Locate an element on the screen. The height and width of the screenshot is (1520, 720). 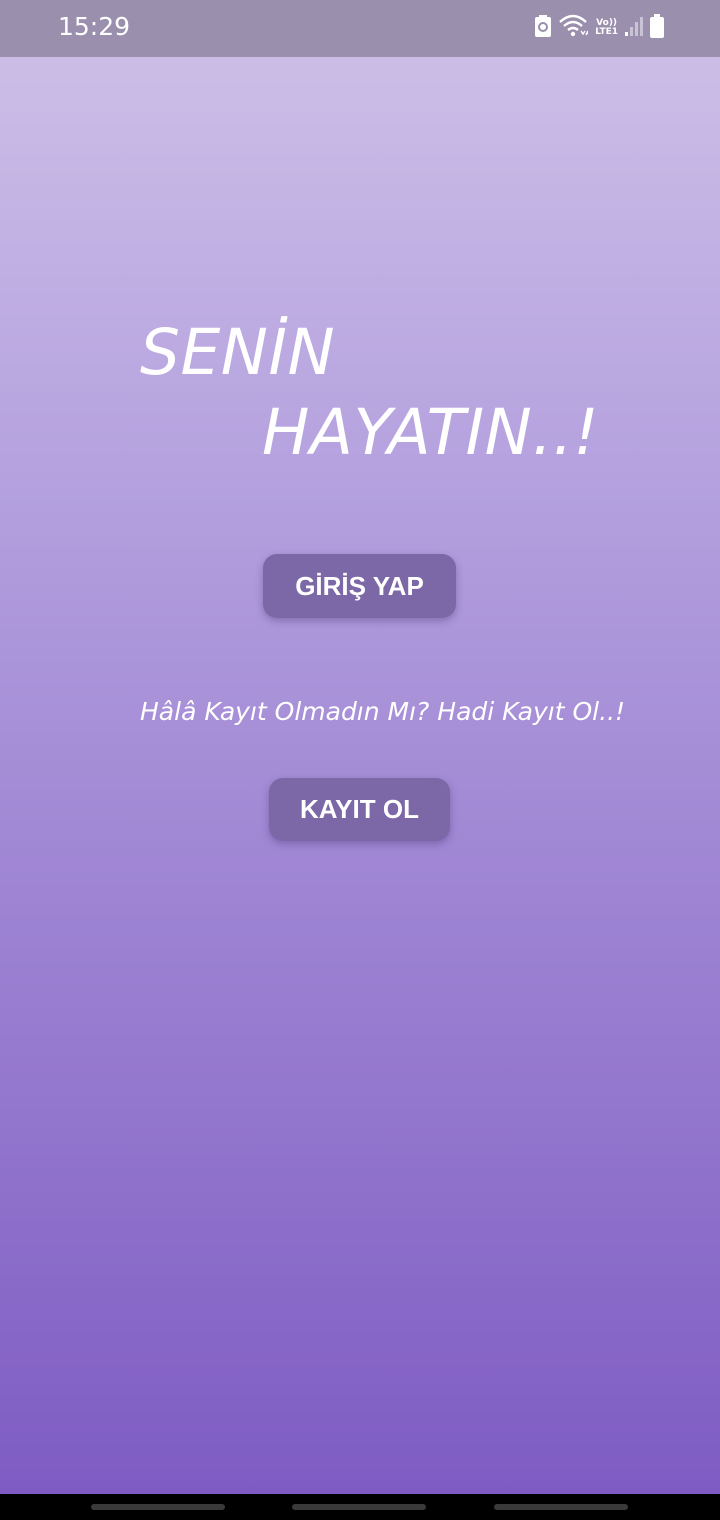
status-icons: Vo)) LTE1 is located at coordinates (599, 28).